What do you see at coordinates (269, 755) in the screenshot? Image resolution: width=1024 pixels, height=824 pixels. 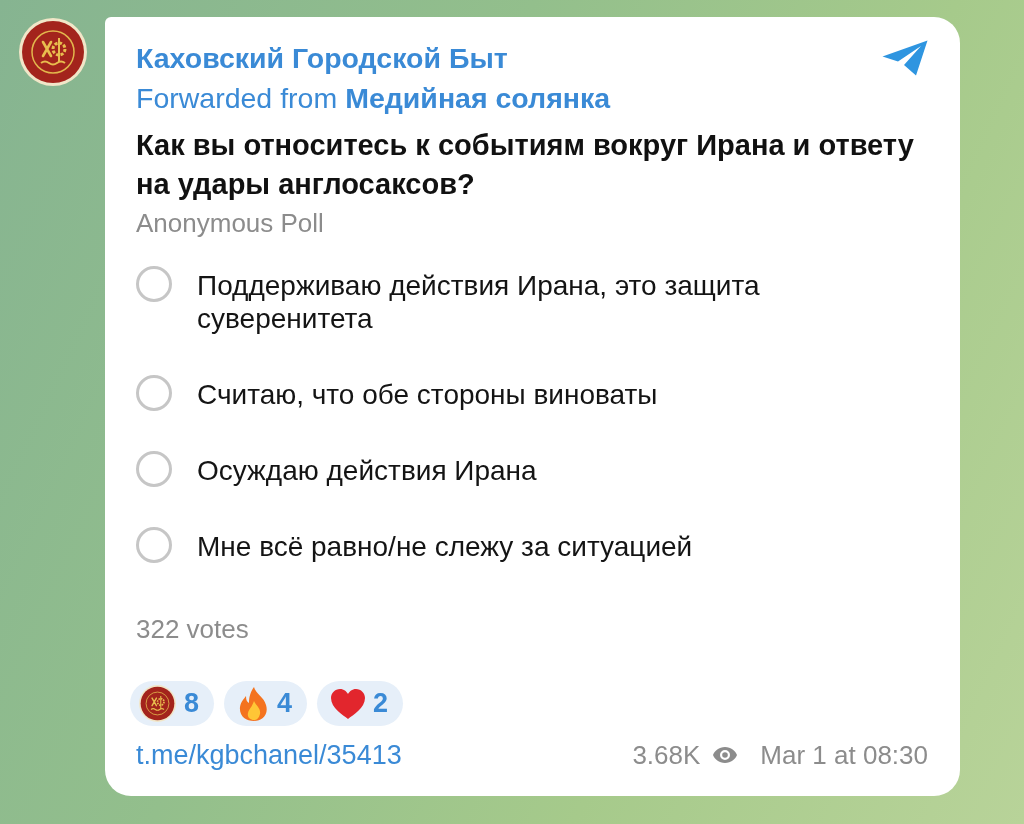 I see `post-link: t.me/kgbchanel/35413` at bounding box center [269, 755].